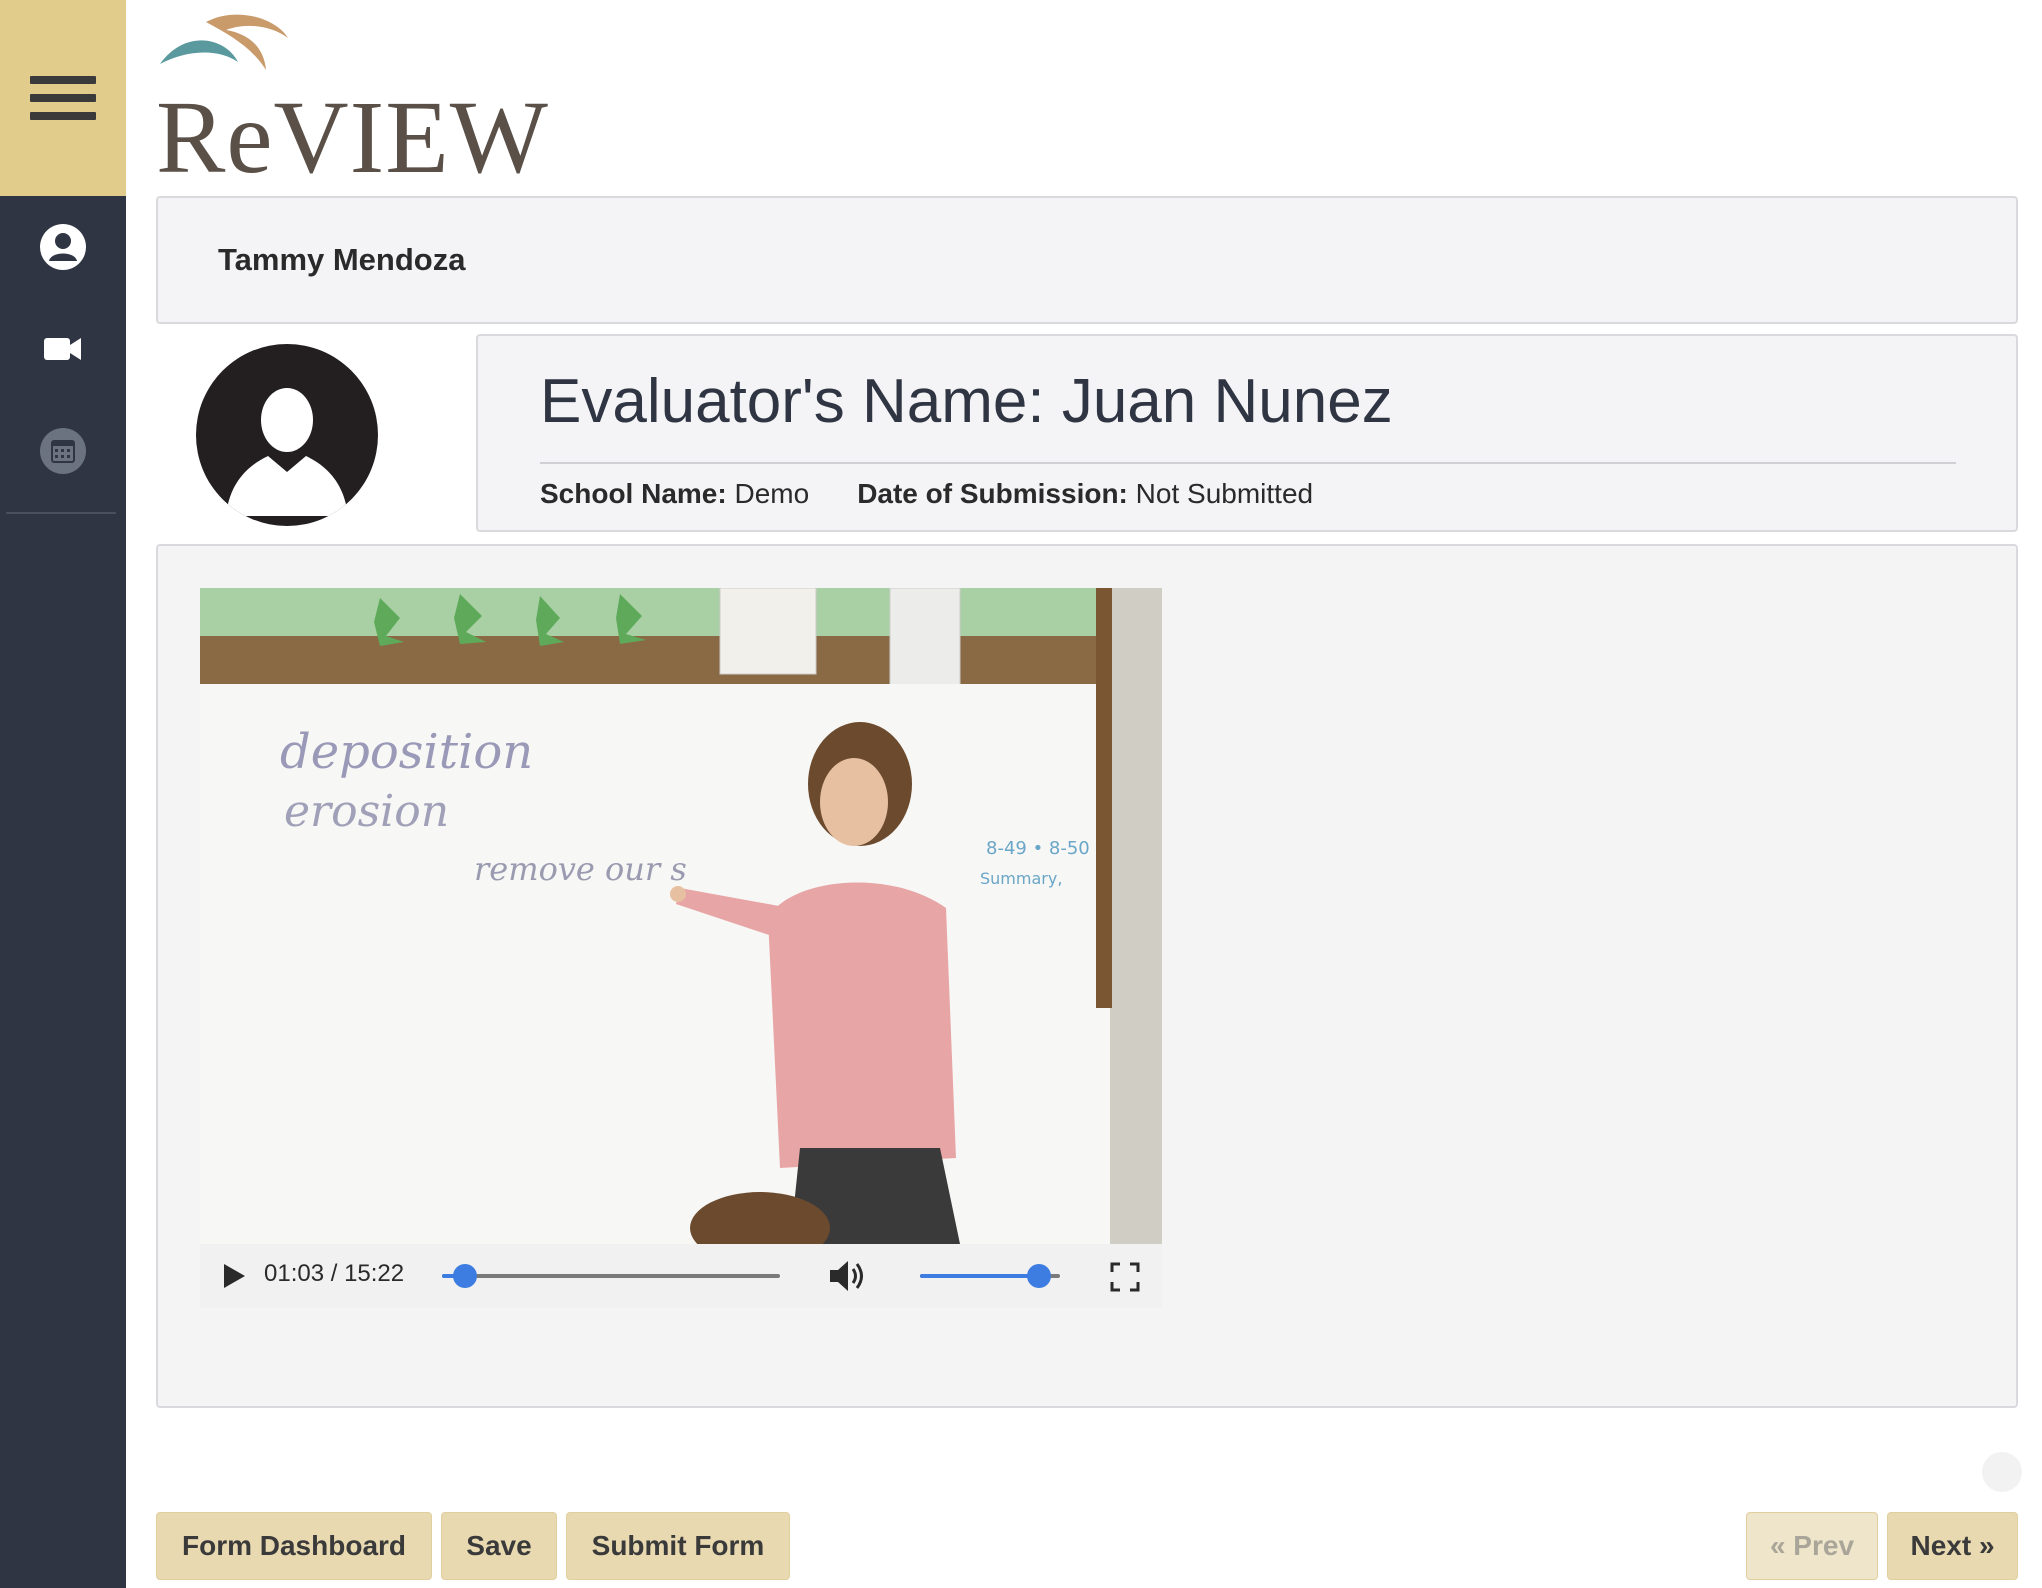  I want to click on calendar-icon, so click(63, 451).